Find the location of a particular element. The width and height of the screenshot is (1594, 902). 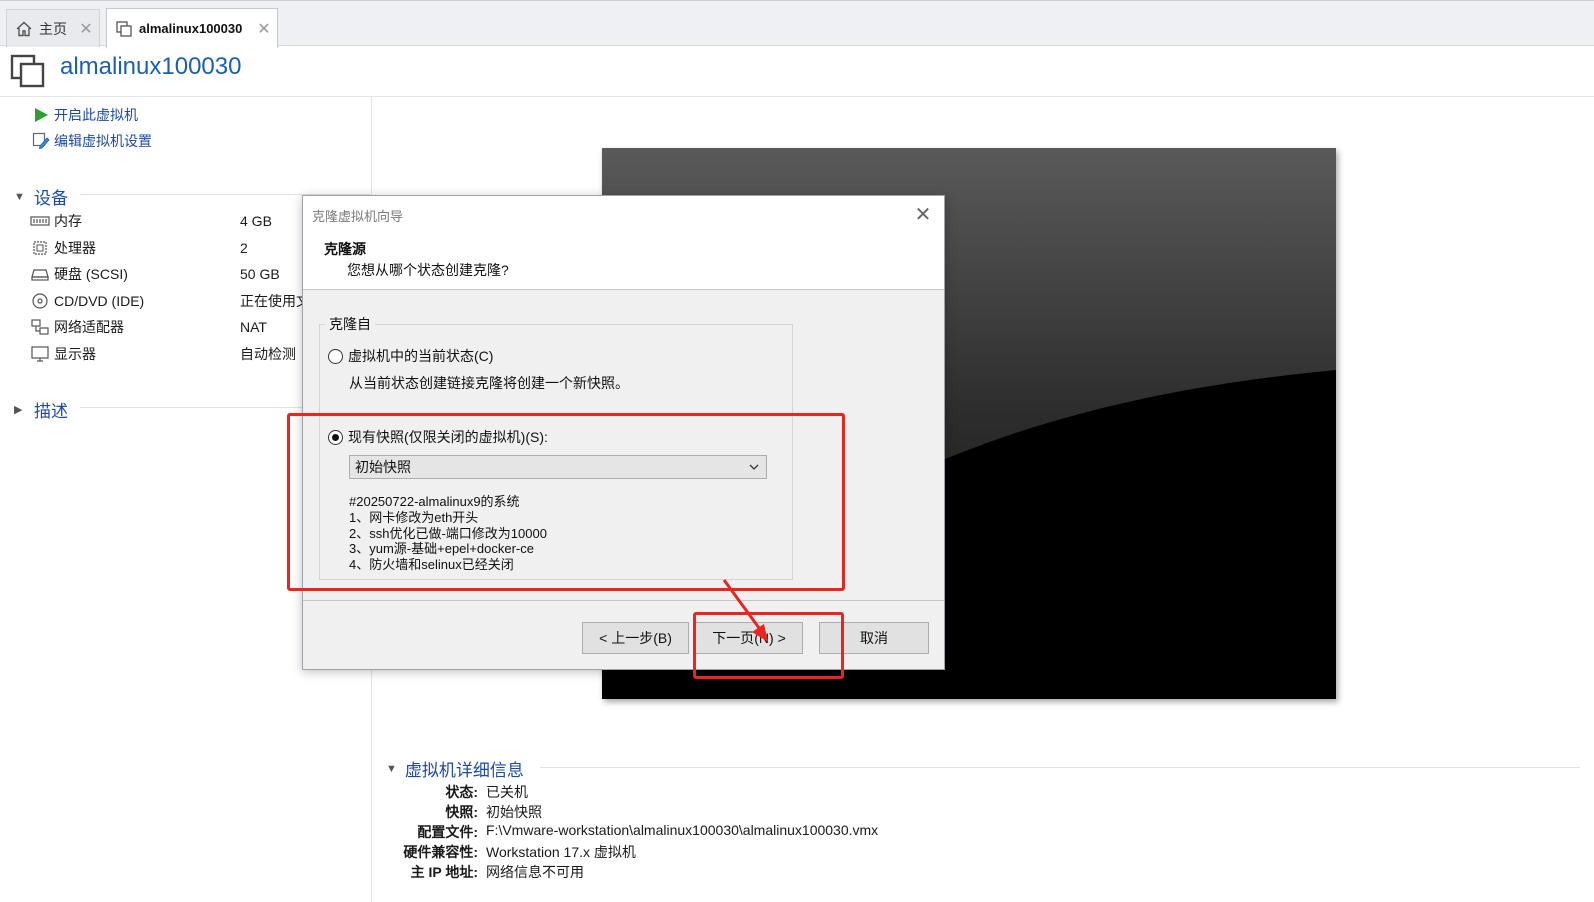

hard-disk-icon is located at coordinates (40, 274).